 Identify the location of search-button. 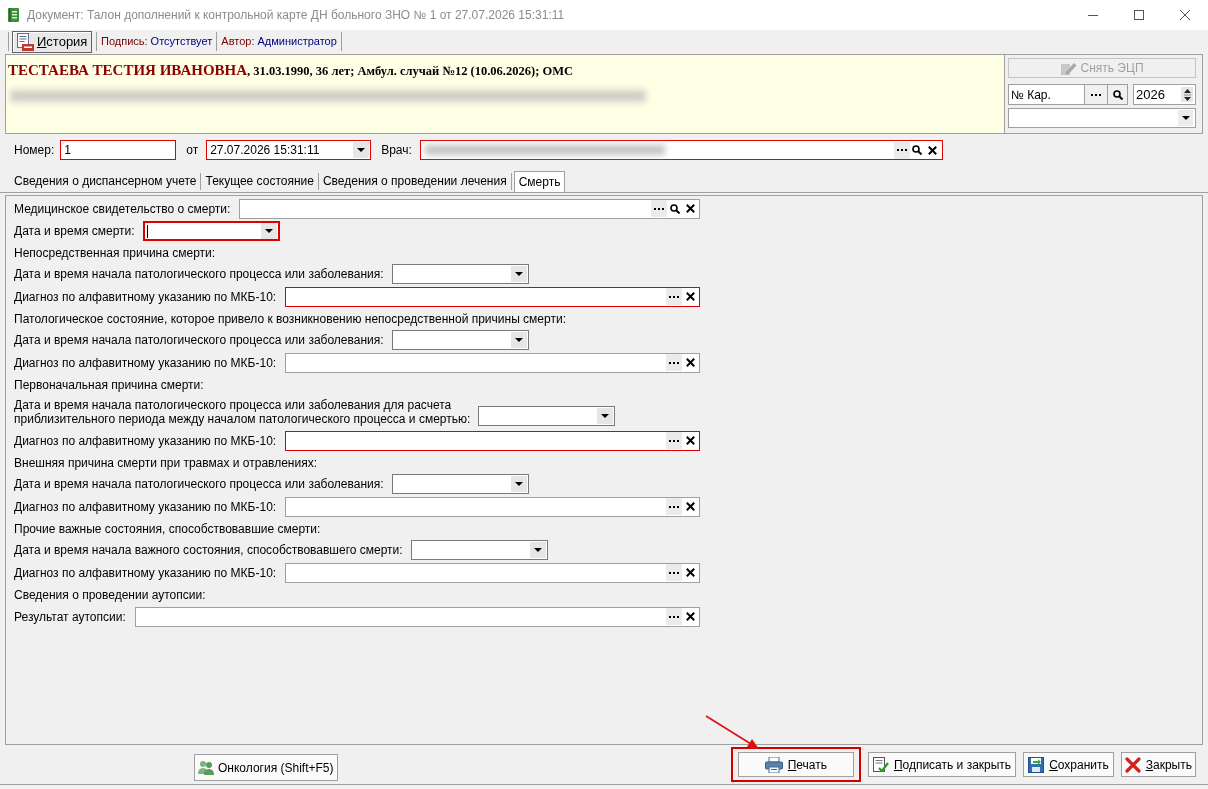
(1118, 94).